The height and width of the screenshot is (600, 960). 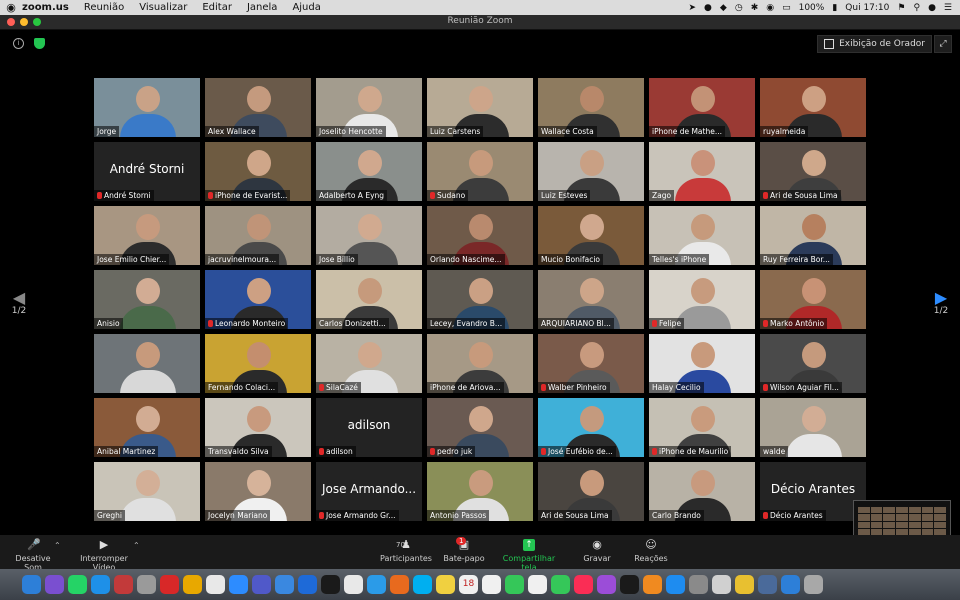 What do you see at coordinates (591, 171) in the screenshot?
I see `participant-tile: Luiz Esteves` at bounding box center [591, 171].